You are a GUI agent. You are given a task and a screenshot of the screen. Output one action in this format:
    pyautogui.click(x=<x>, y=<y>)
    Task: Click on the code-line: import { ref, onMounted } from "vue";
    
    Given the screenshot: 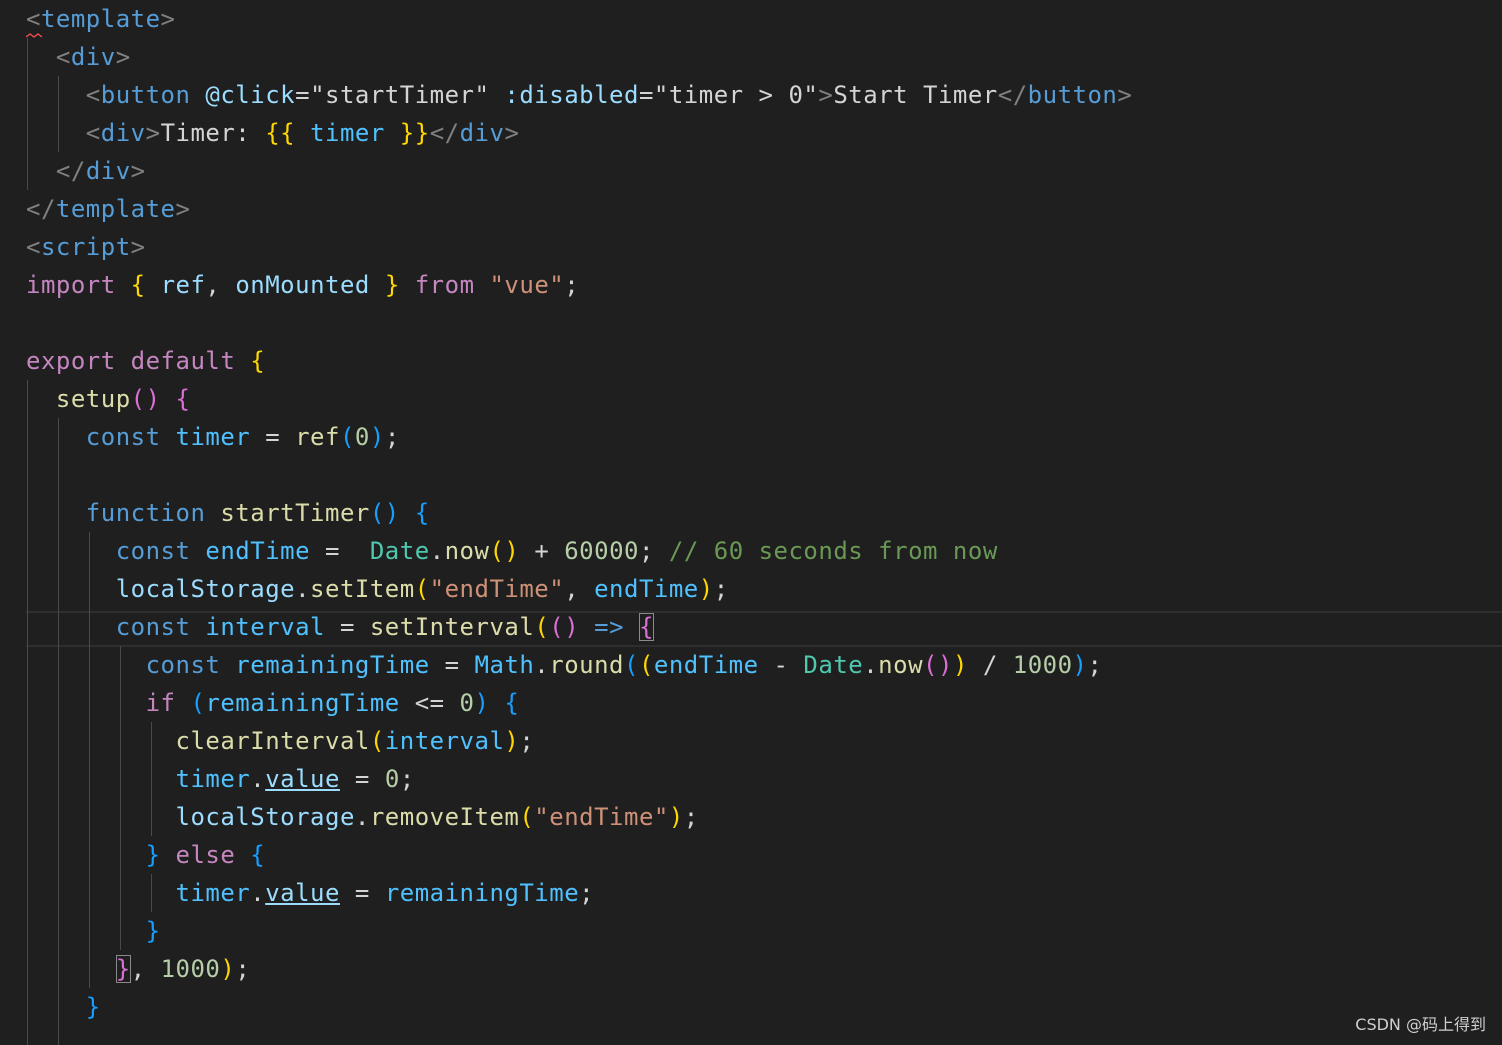 What is the action you would take?
    pyautogui.click(x=302, y=285)
    